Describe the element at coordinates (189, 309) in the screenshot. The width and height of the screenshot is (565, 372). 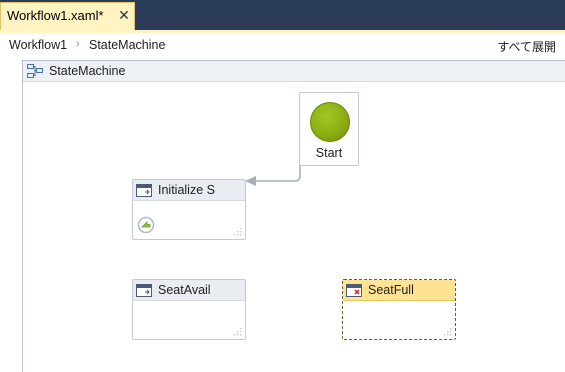
I see `state-seatavail: SeatAvail` at that location.